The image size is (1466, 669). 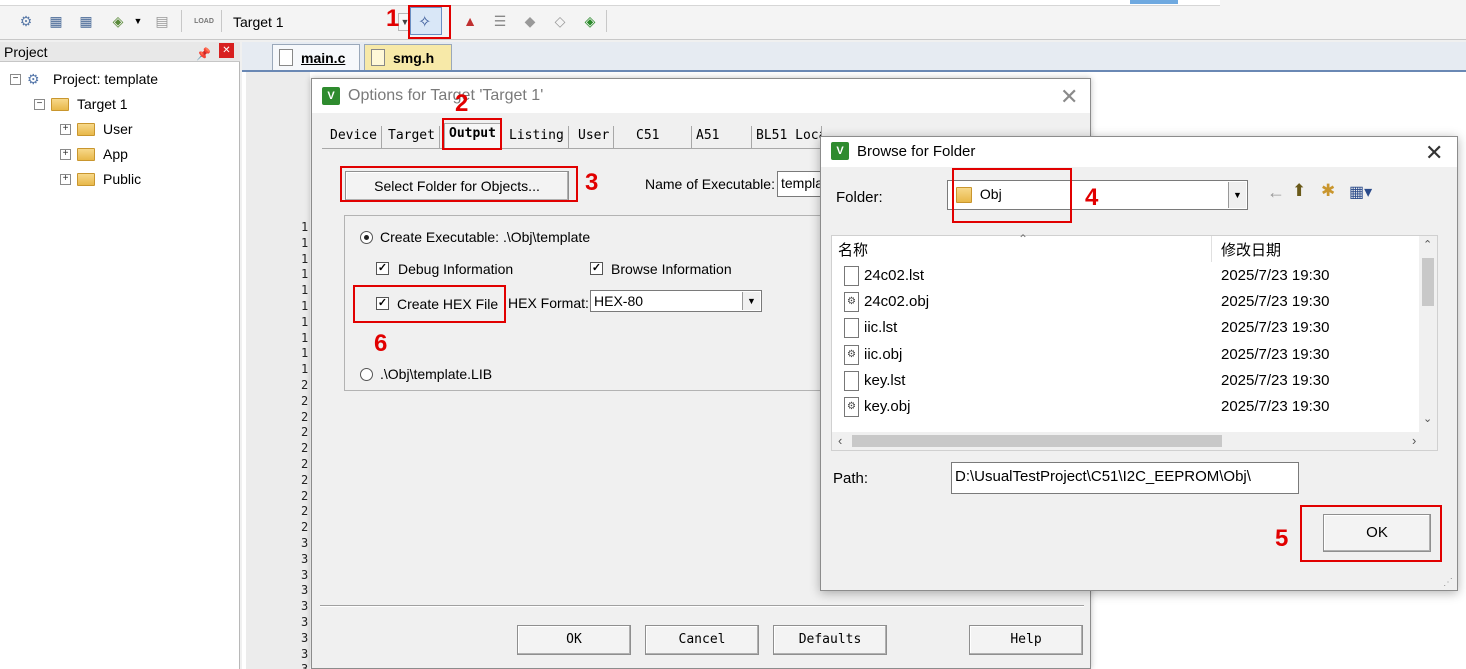 I want to click on view-menu-icon: ▦▾, so click(x=1360, y=192).